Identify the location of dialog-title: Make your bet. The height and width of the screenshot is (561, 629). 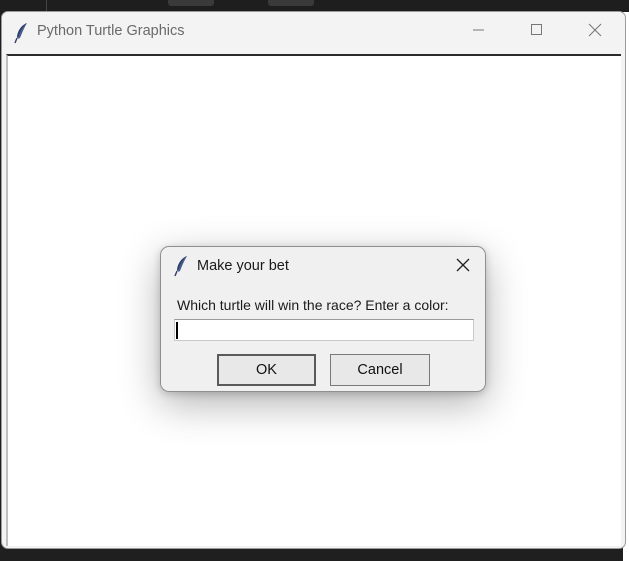
(243, 266).